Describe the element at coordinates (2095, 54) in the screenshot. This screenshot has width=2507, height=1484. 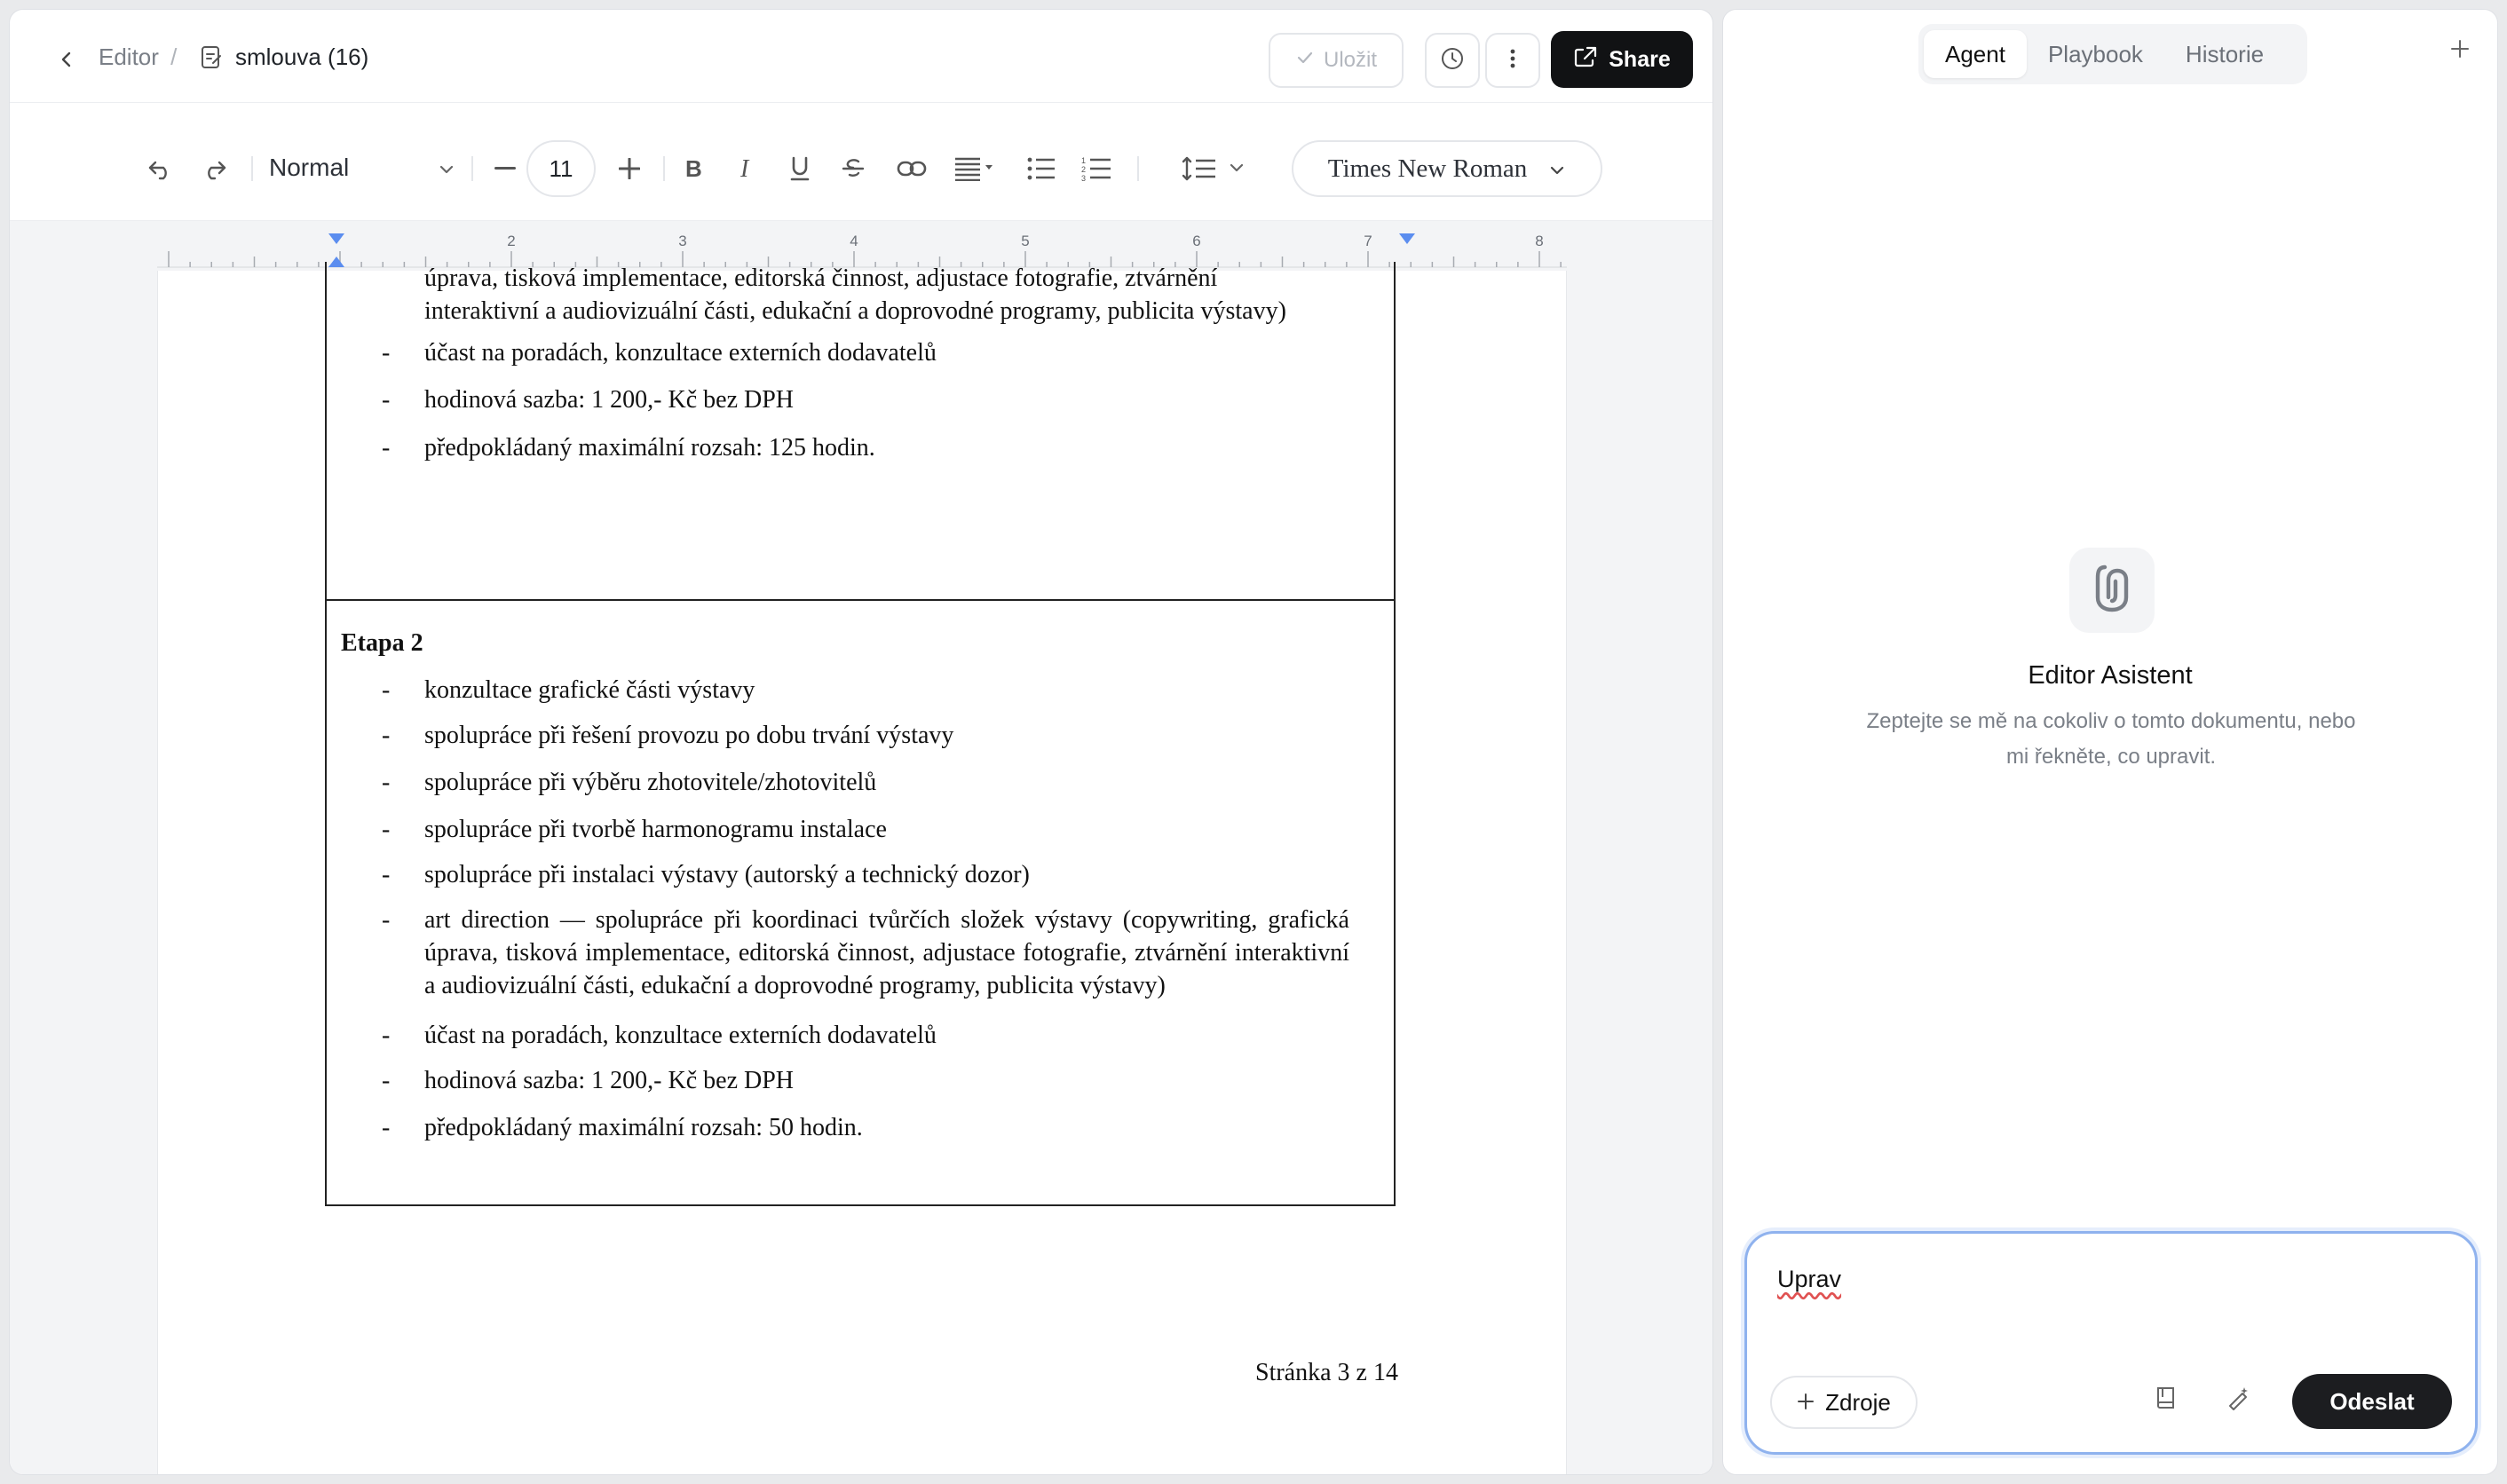
I see `tab-playbook: Playbook` at that location.